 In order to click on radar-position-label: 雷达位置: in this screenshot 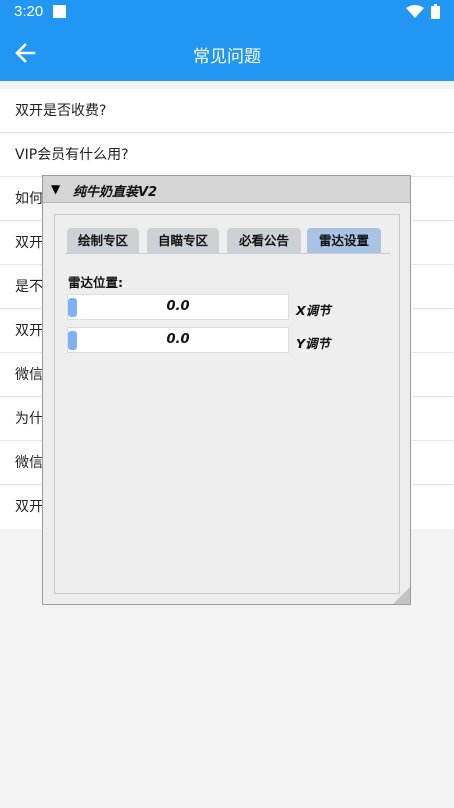, I will do `click(95, 282)`.